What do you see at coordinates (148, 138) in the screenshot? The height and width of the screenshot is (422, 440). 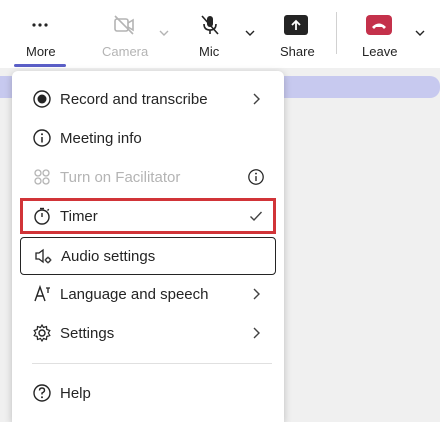 I see `menu-item-meeting-info: Meeting info` at bounding box center [148, 138].